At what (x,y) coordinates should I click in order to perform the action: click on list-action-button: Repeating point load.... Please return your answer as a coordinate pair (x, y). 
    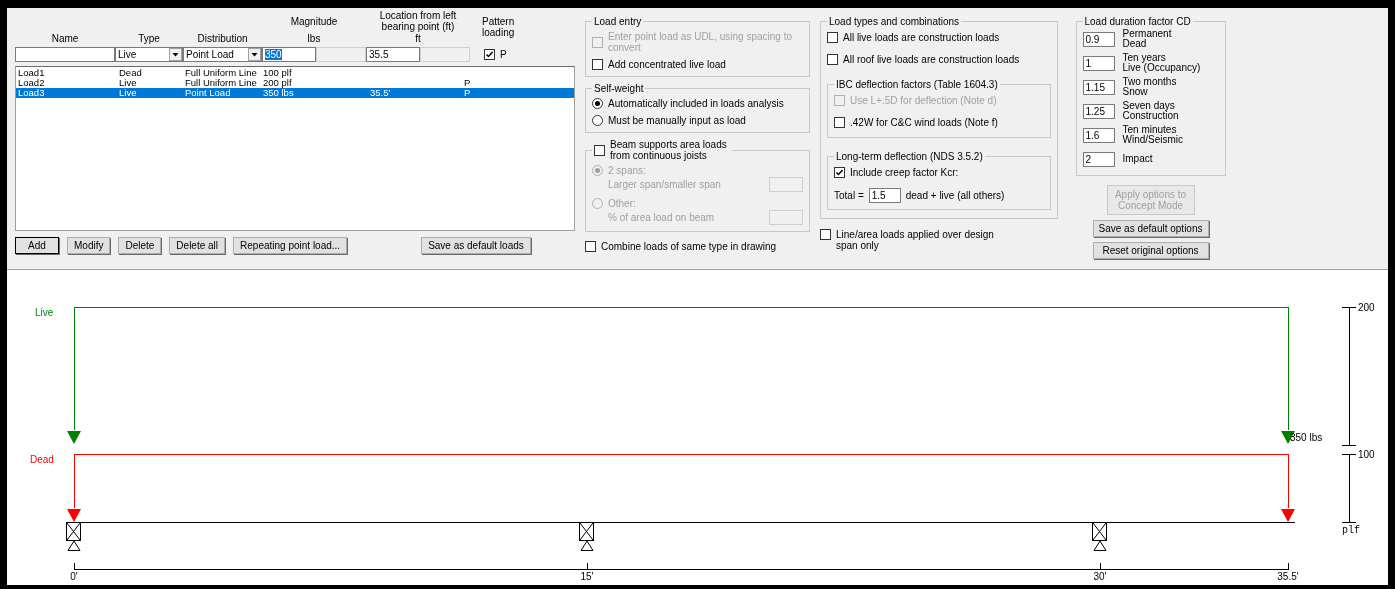
    Looking at the image, I should click on (290, 245).